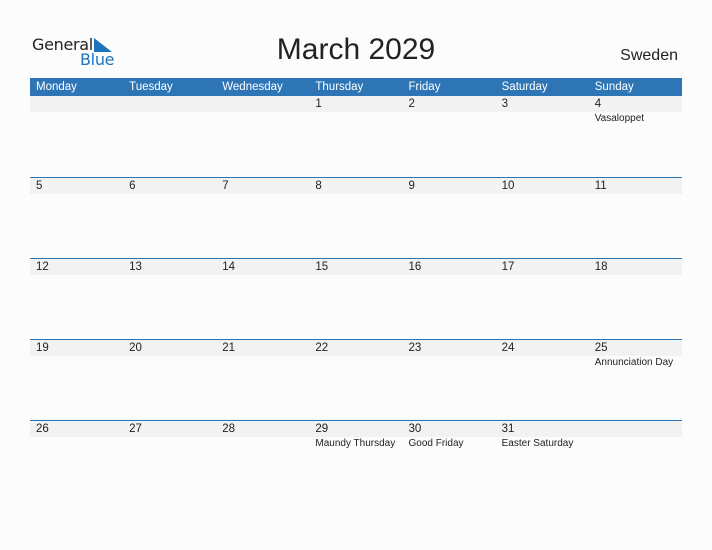 Image resolution: width=712 pixels, height=550 pixels. What do you see at coordinates (42, 267) in the screenshot?
I see `day-number: 12` at bounding box center [42, 267].